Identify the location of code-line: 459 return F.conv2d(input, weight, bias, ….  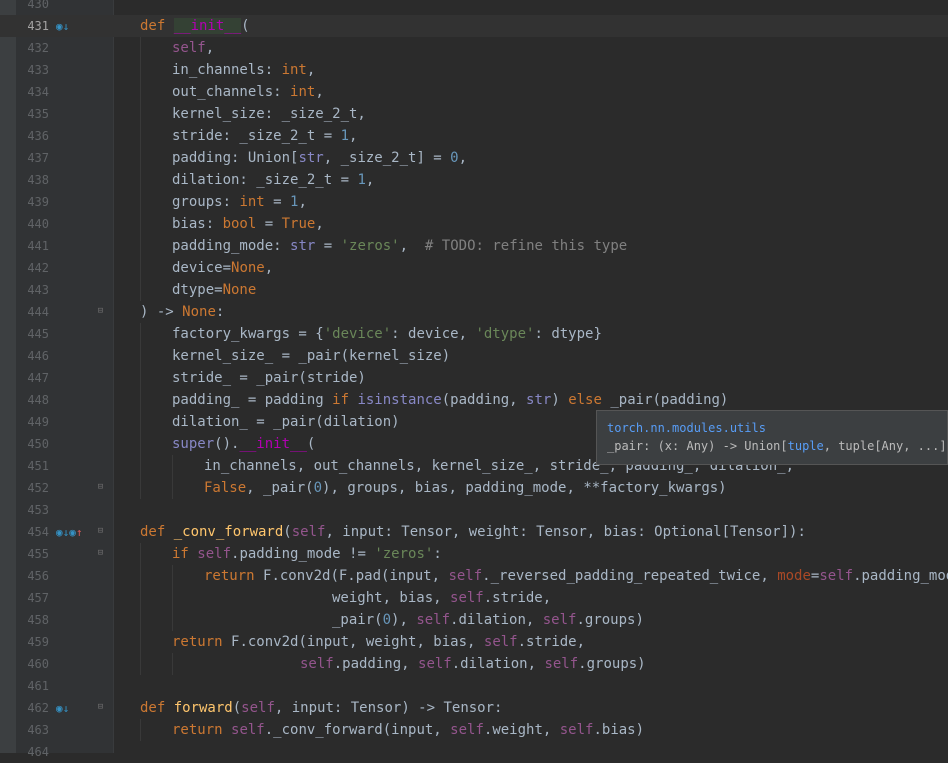
(474, 642).